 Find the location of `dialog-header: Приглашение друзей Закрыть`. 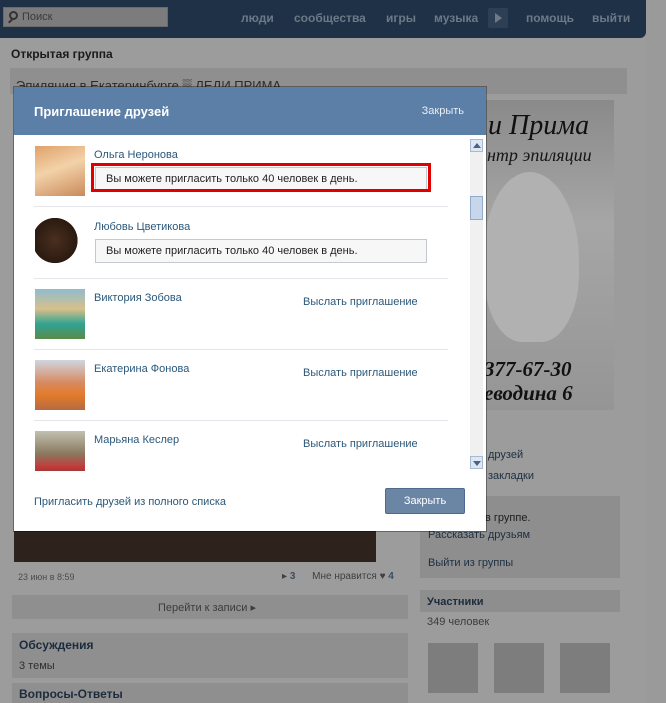

dialog-header: Приглашение друзей Закрыть is located at coordinates (250, 111).